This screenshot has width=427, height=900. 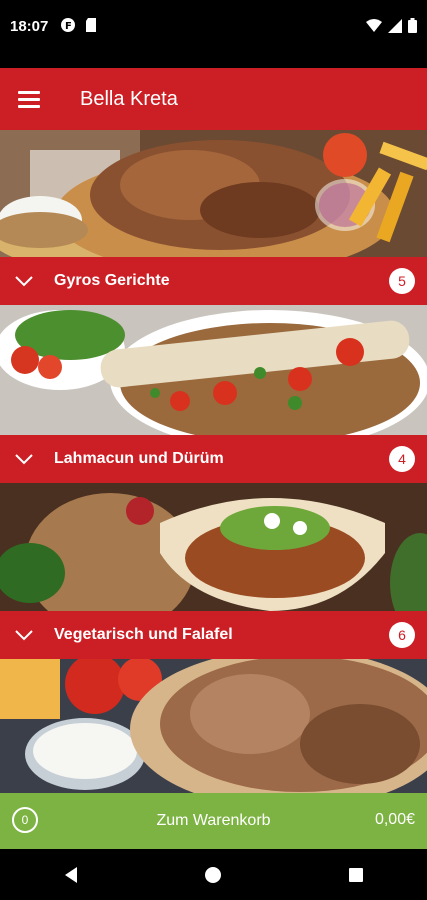 I want to click on category-count-badge: 4, so click(x=402, y=459).